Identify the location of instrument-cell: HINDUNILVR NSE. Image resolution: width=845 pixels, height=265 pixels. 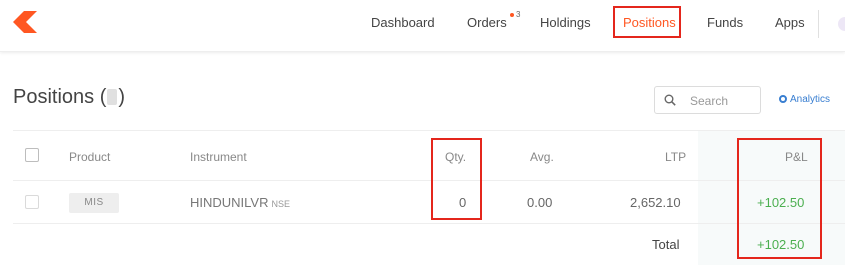
(240, 202).